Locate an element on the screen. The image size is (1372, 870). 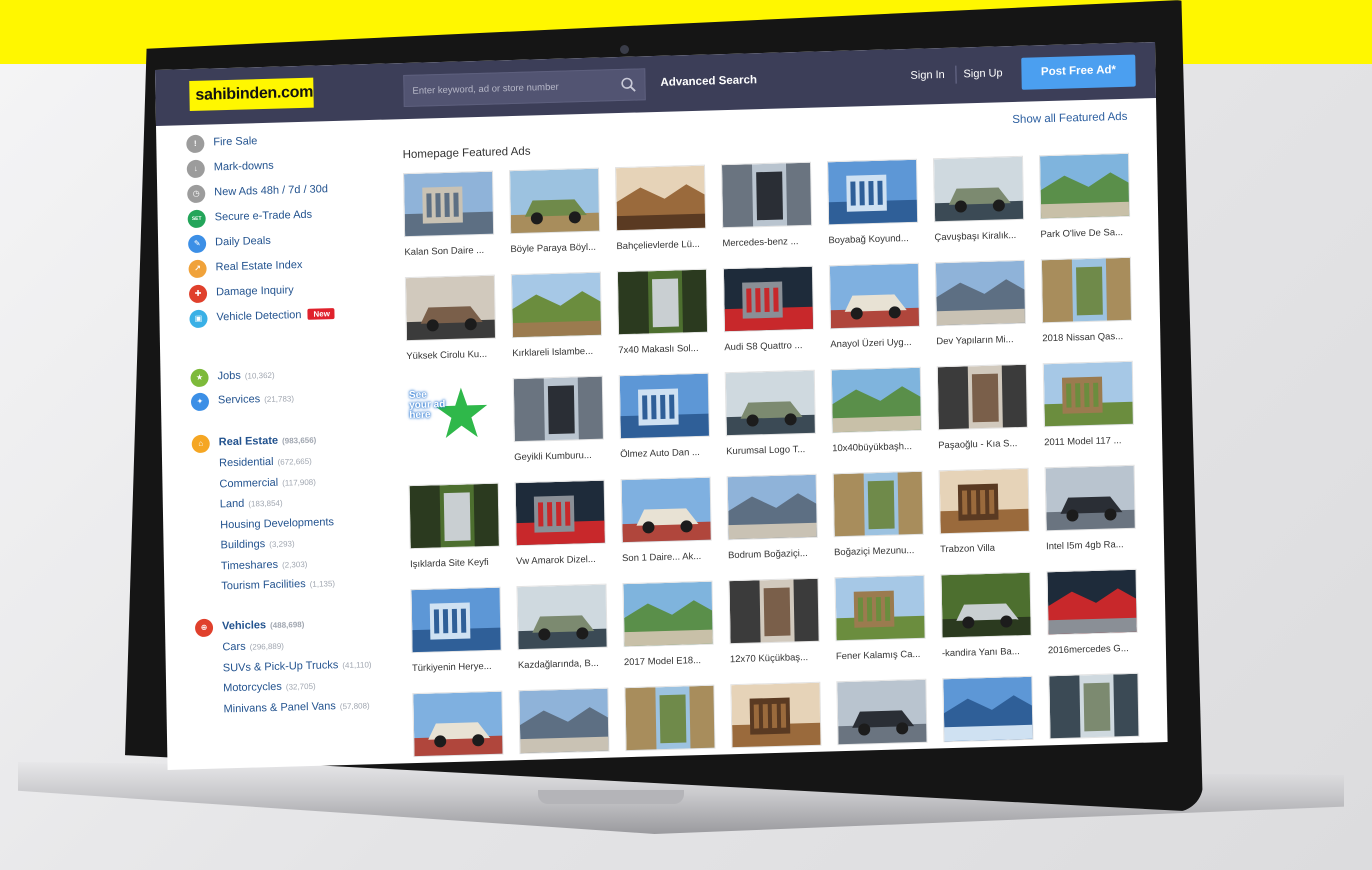
ad-card: See your ad here is located at coordinates (454, 430).